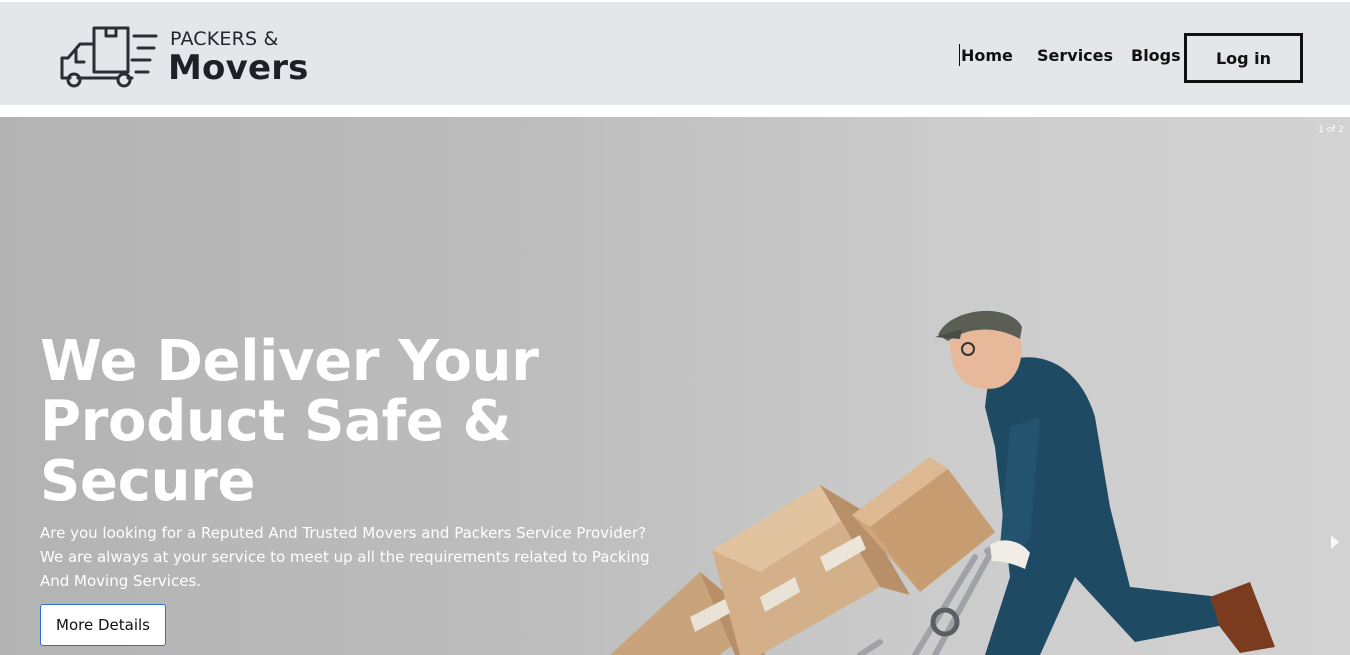  Describe the element at coordinates (1331, 130) in the screenshot. I see `slide-counter: 1 of 2` at that location.